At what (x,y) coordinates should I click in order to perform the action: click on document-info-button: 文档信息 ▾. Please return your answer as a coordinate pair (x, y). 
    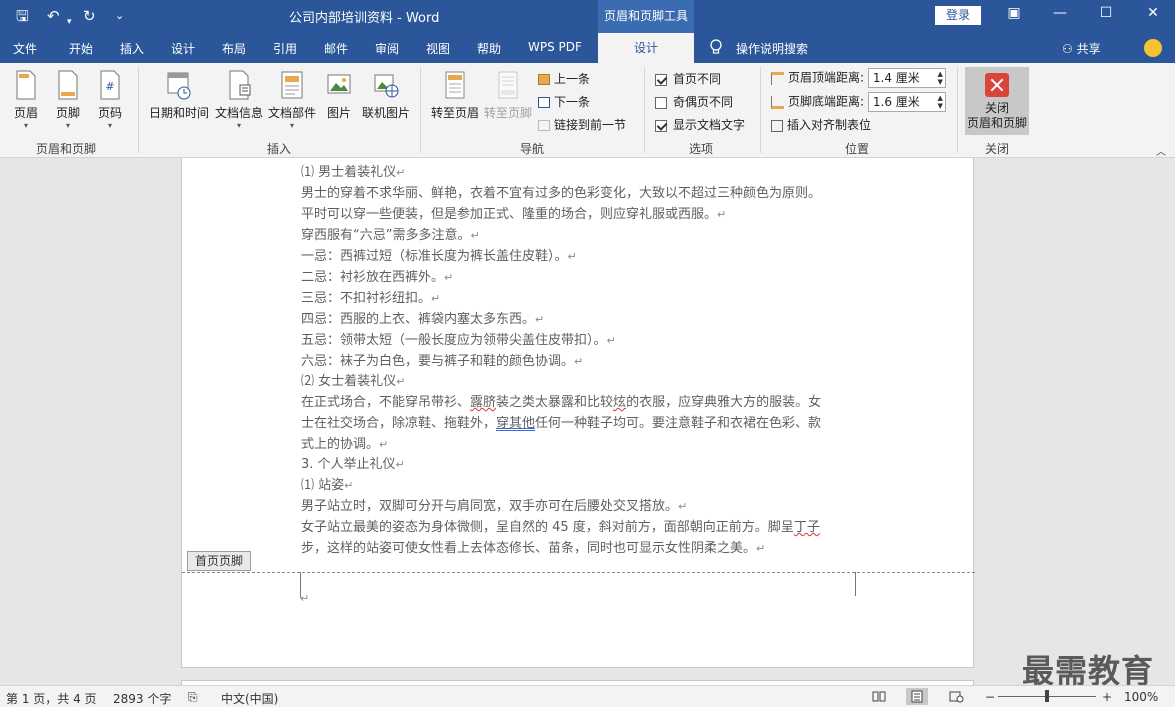
    Looking at the image, I should click on (239, 100).